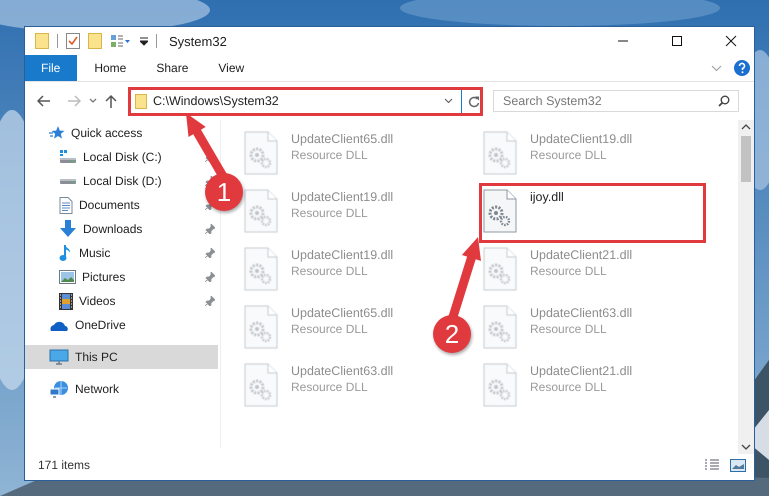 The image size is (769, 496). I want to click on ribbon-tab: Home, so click(110, 68).